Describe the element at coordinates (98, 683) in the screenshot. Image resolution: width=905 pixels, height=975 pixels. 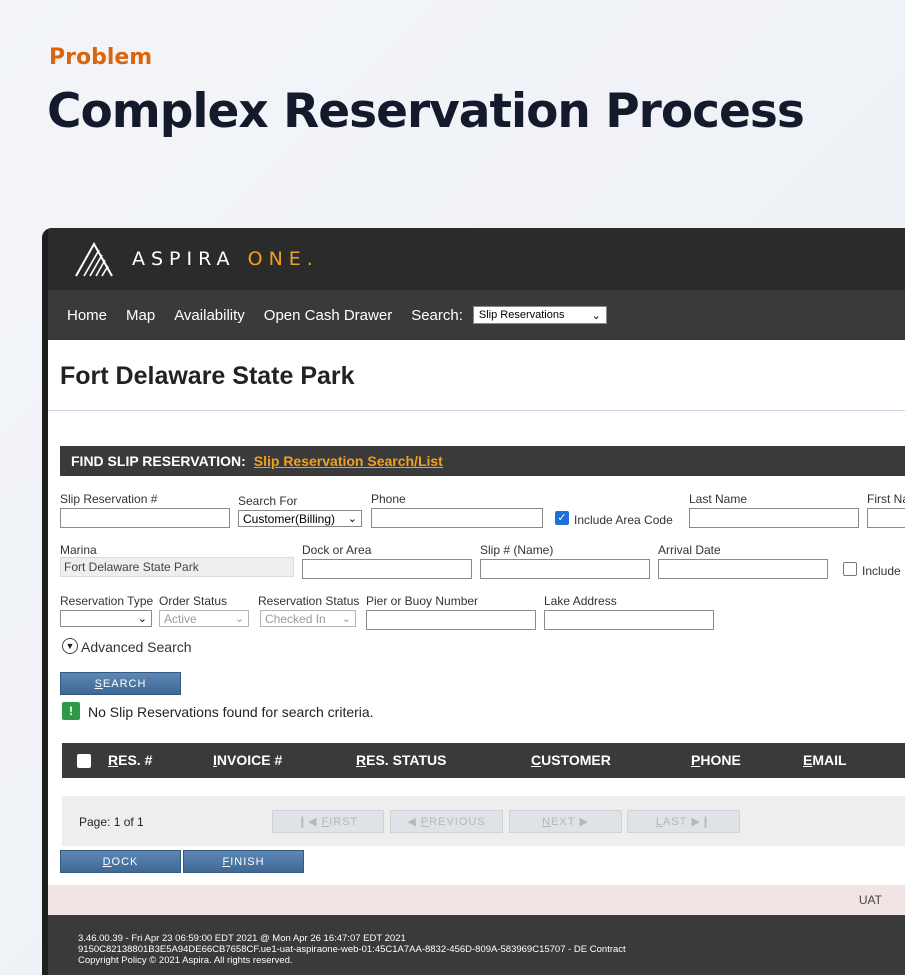
I see `search-button-accel: S` at that location.